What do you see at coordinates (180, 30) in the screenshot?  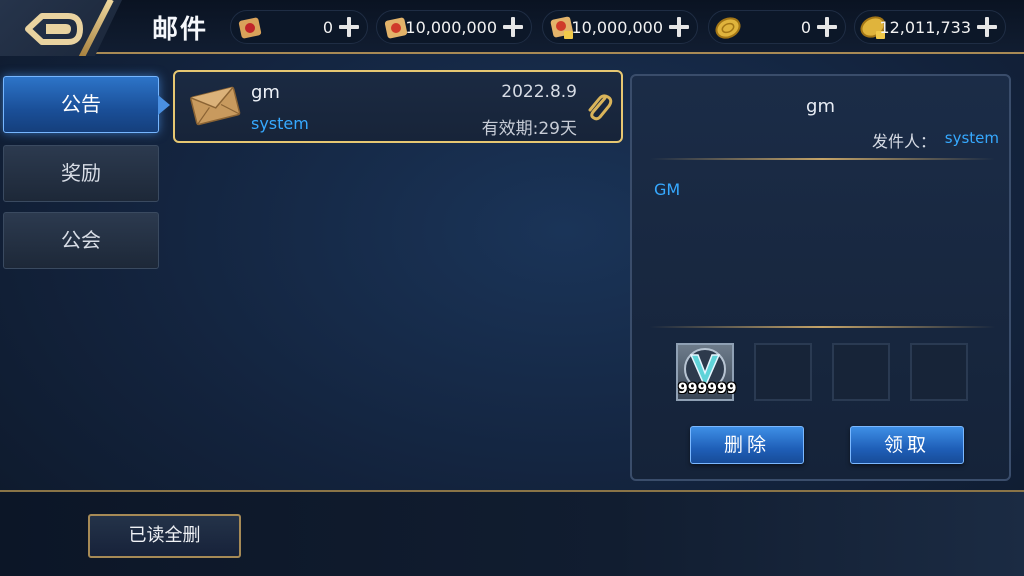 I see `page-title: 邮件` at bounding box center [180, 30].